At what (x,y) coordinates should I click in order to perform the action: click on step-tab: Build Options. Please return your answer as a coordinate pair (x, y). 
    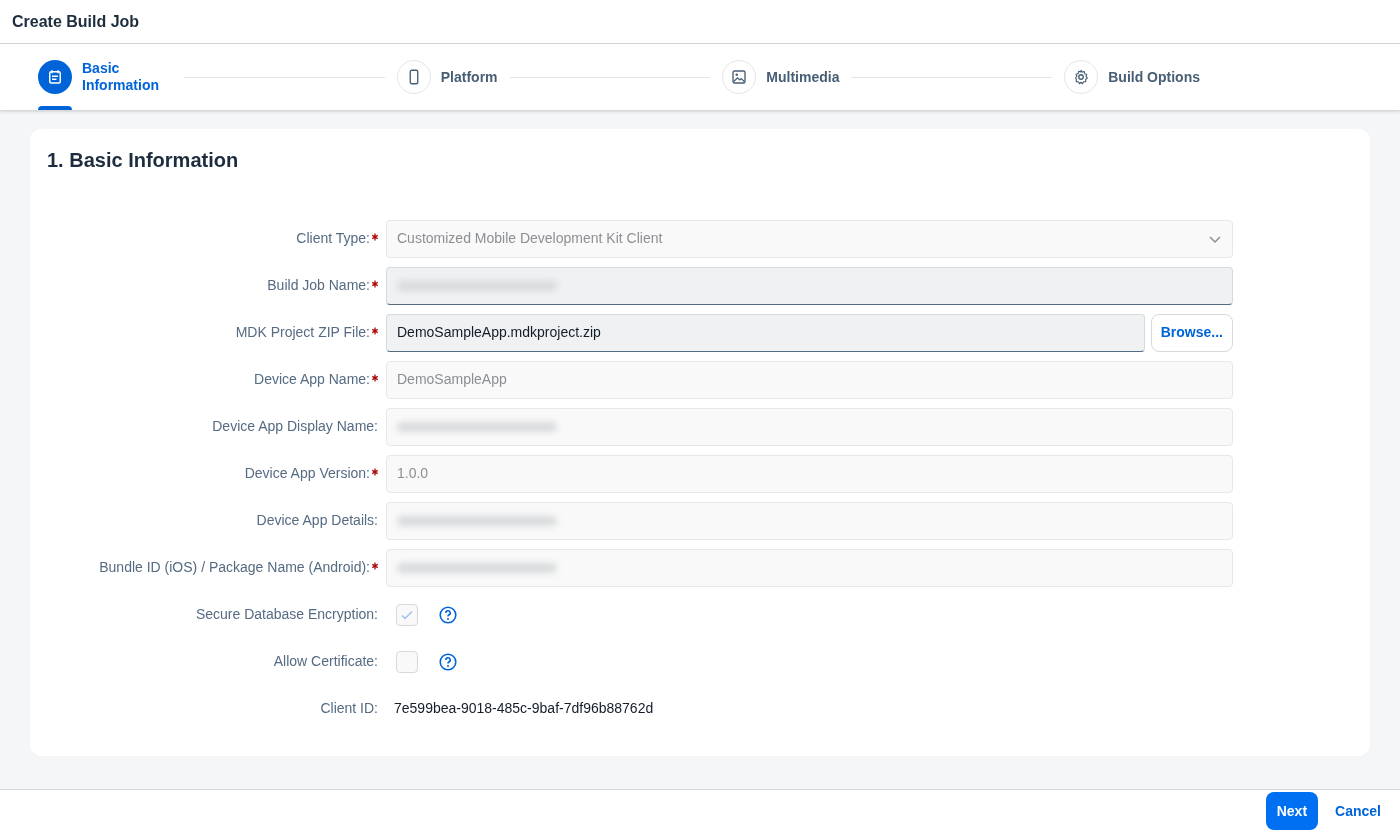
    Looking at the image, I should click on (1132, 77).